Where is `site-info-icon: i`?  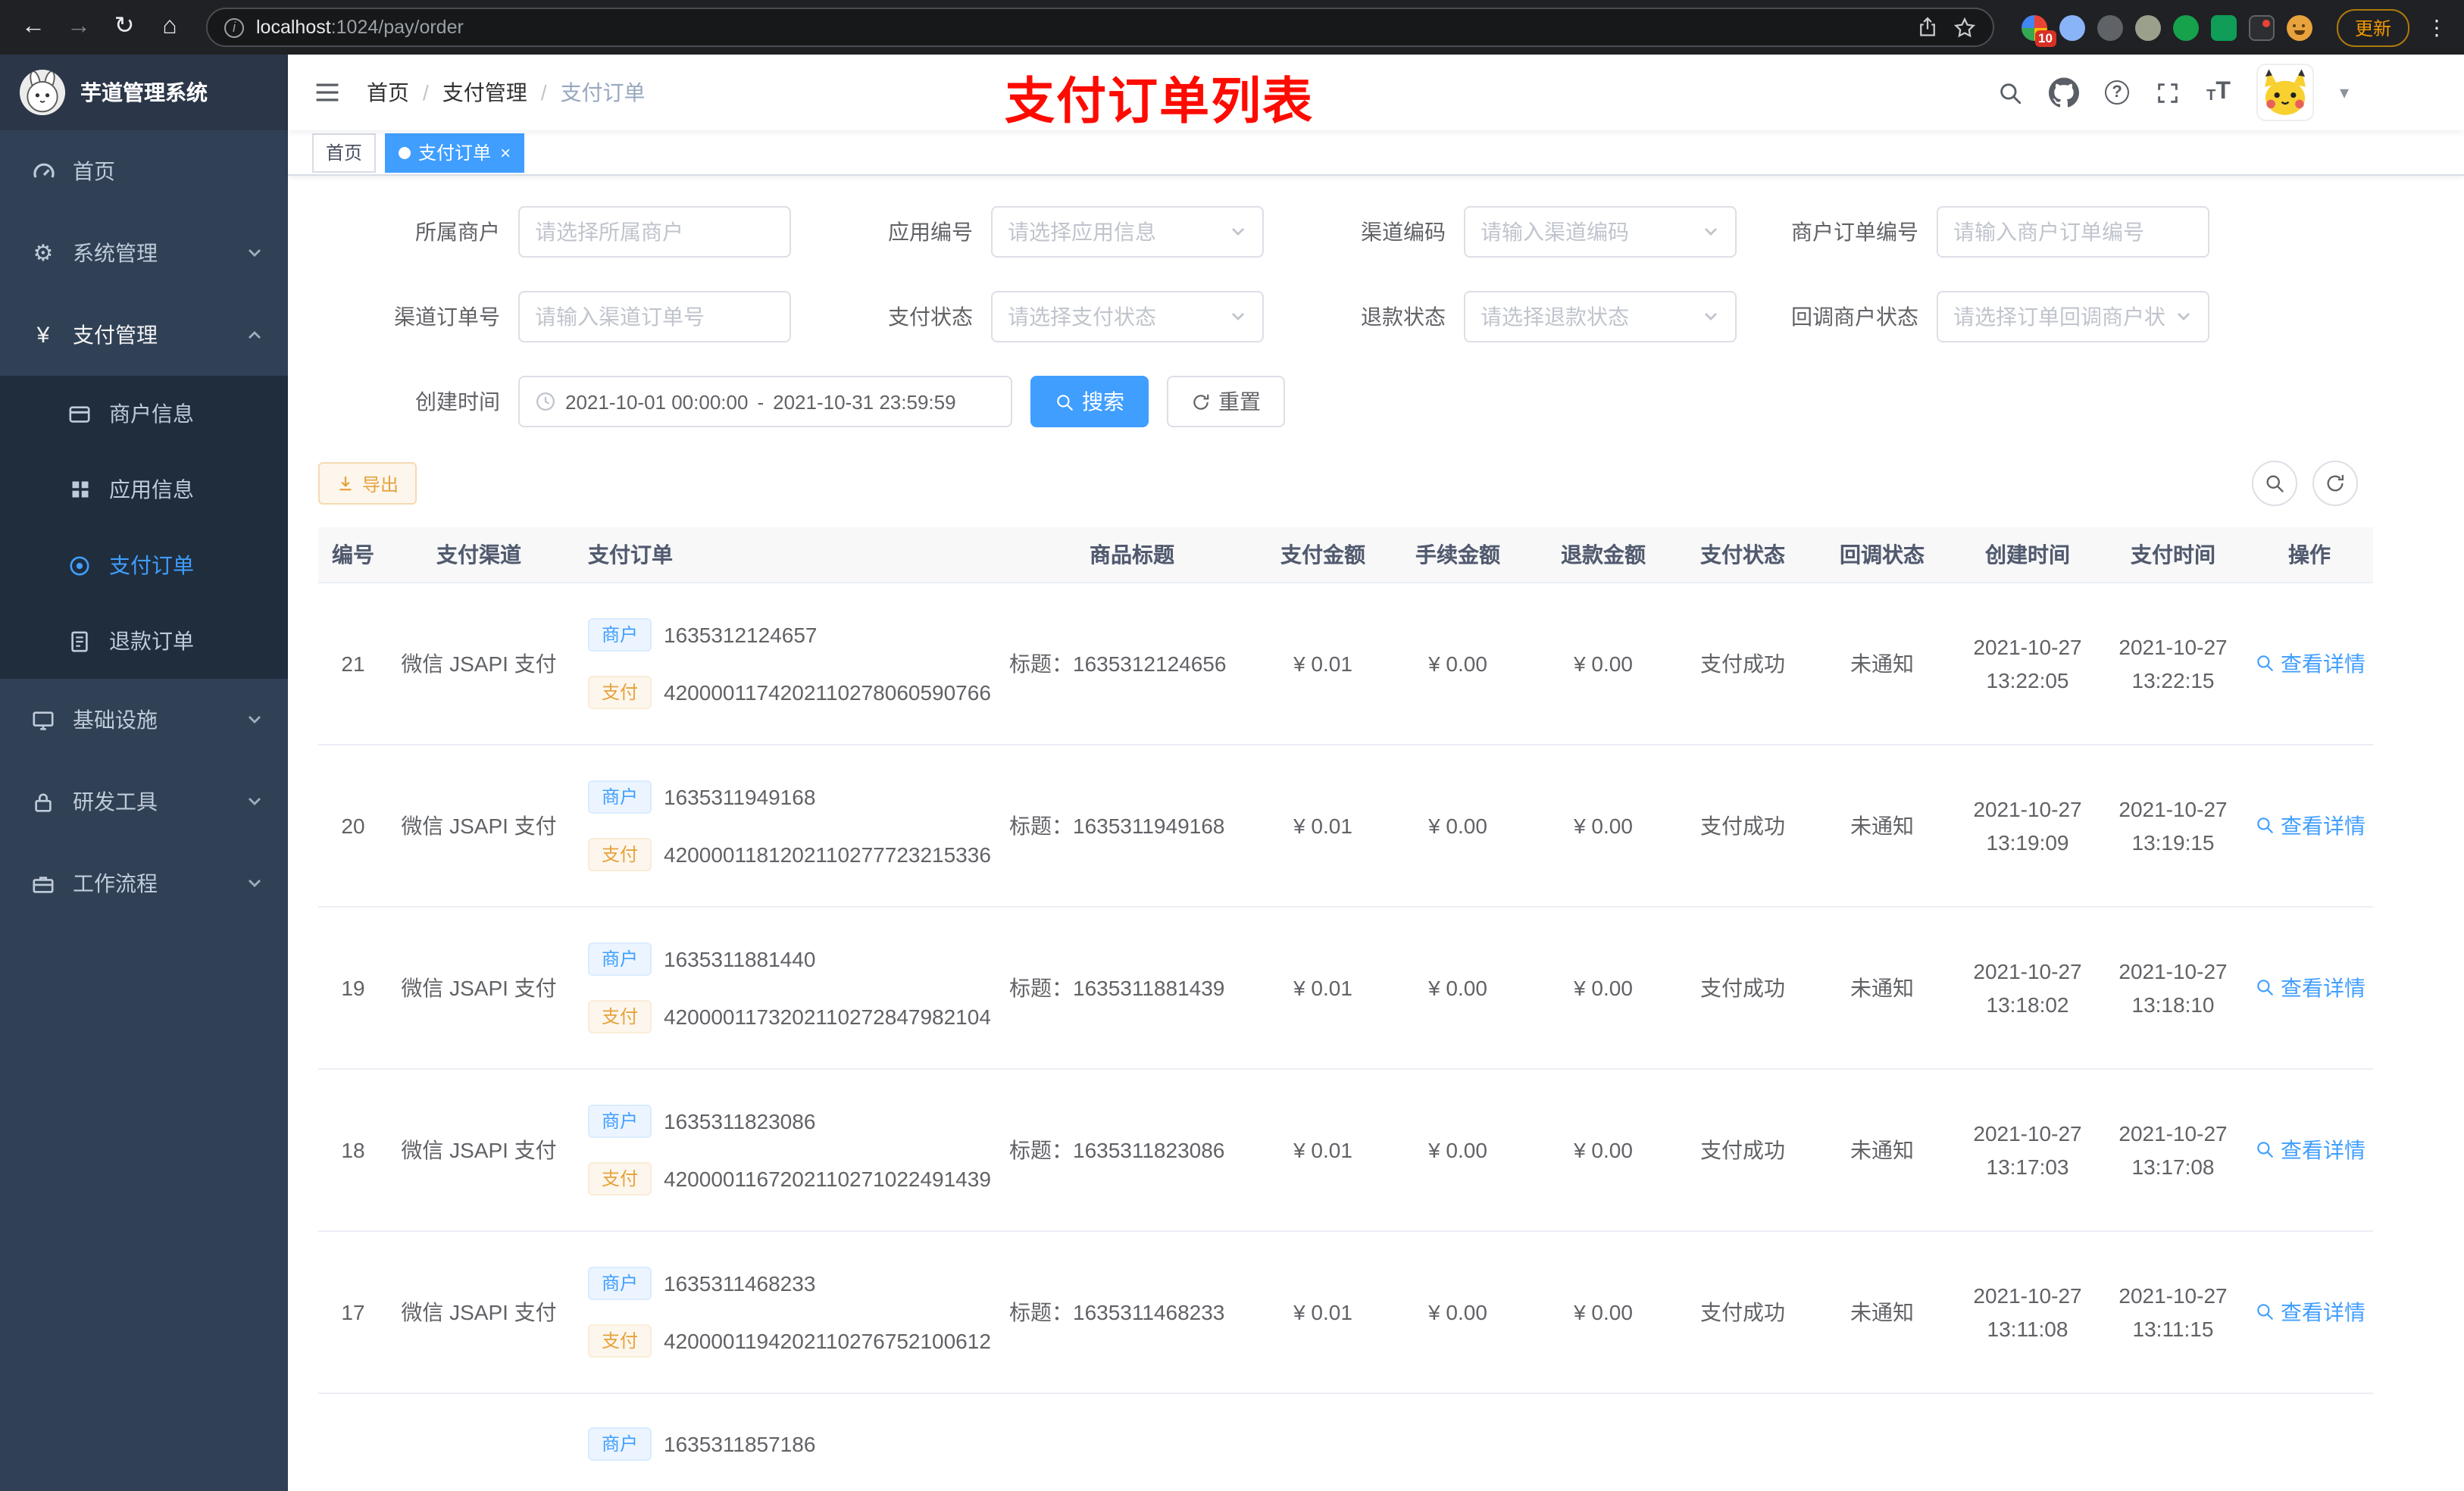 site-info-icon: i is located at coordinates (234, 27).